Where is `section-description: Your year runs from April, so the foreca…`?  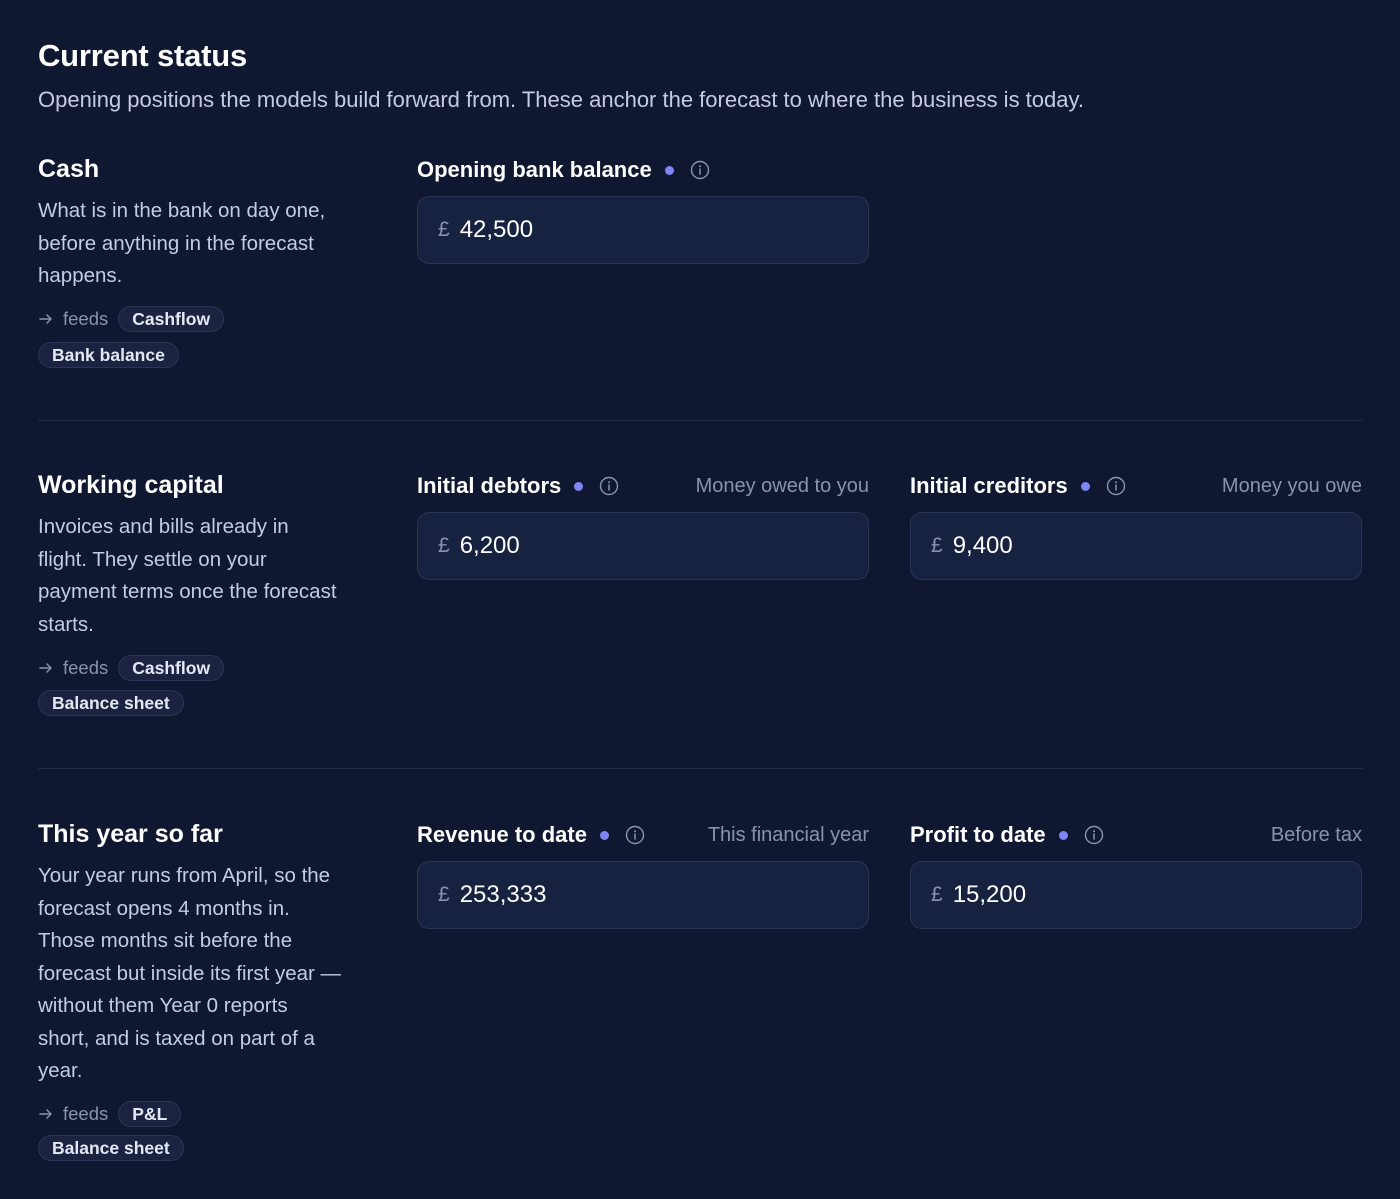 section-description: Your year runs from April, so the foreca… is located at coordinates (190, 973).